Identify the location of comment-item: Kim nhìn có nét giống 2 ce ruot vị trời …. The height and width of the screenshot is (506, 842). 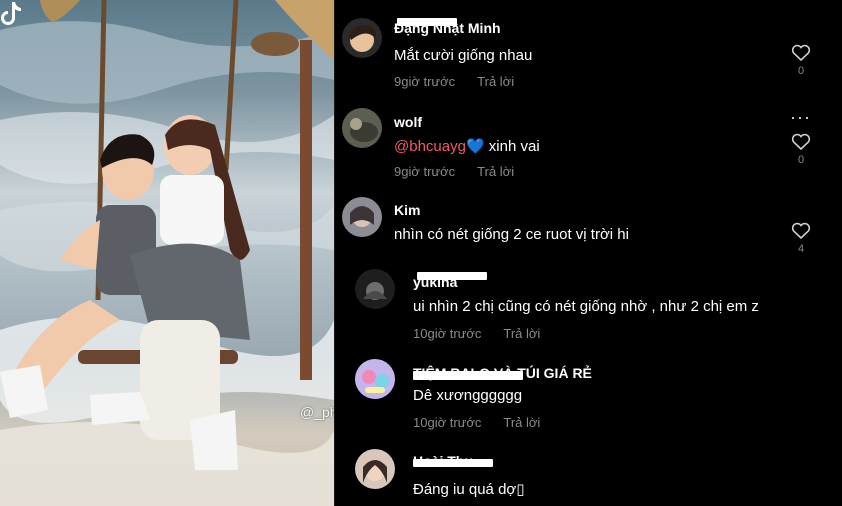
(588, 221).